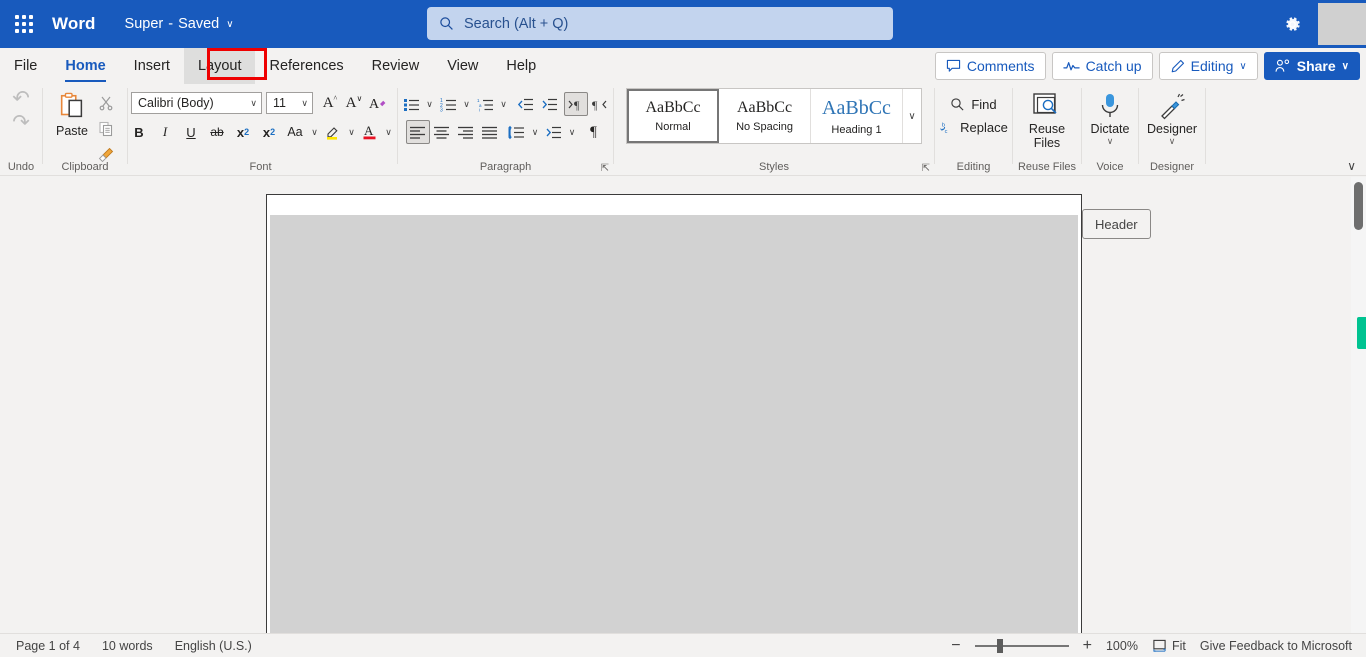  I want to click on ribbon-group-clipboard: Paste Clipboard, so click(85, 130).